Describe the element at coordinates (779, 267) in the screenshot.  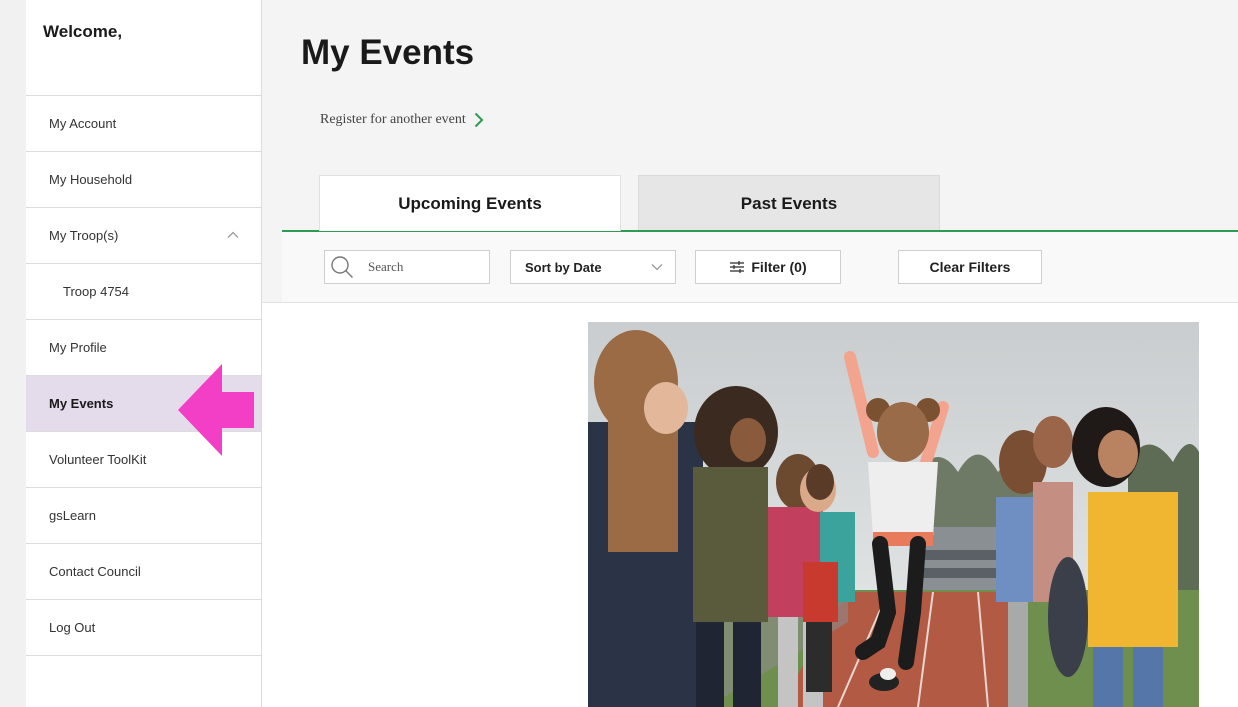
I see `filter-label: Filter (0)` at that location.